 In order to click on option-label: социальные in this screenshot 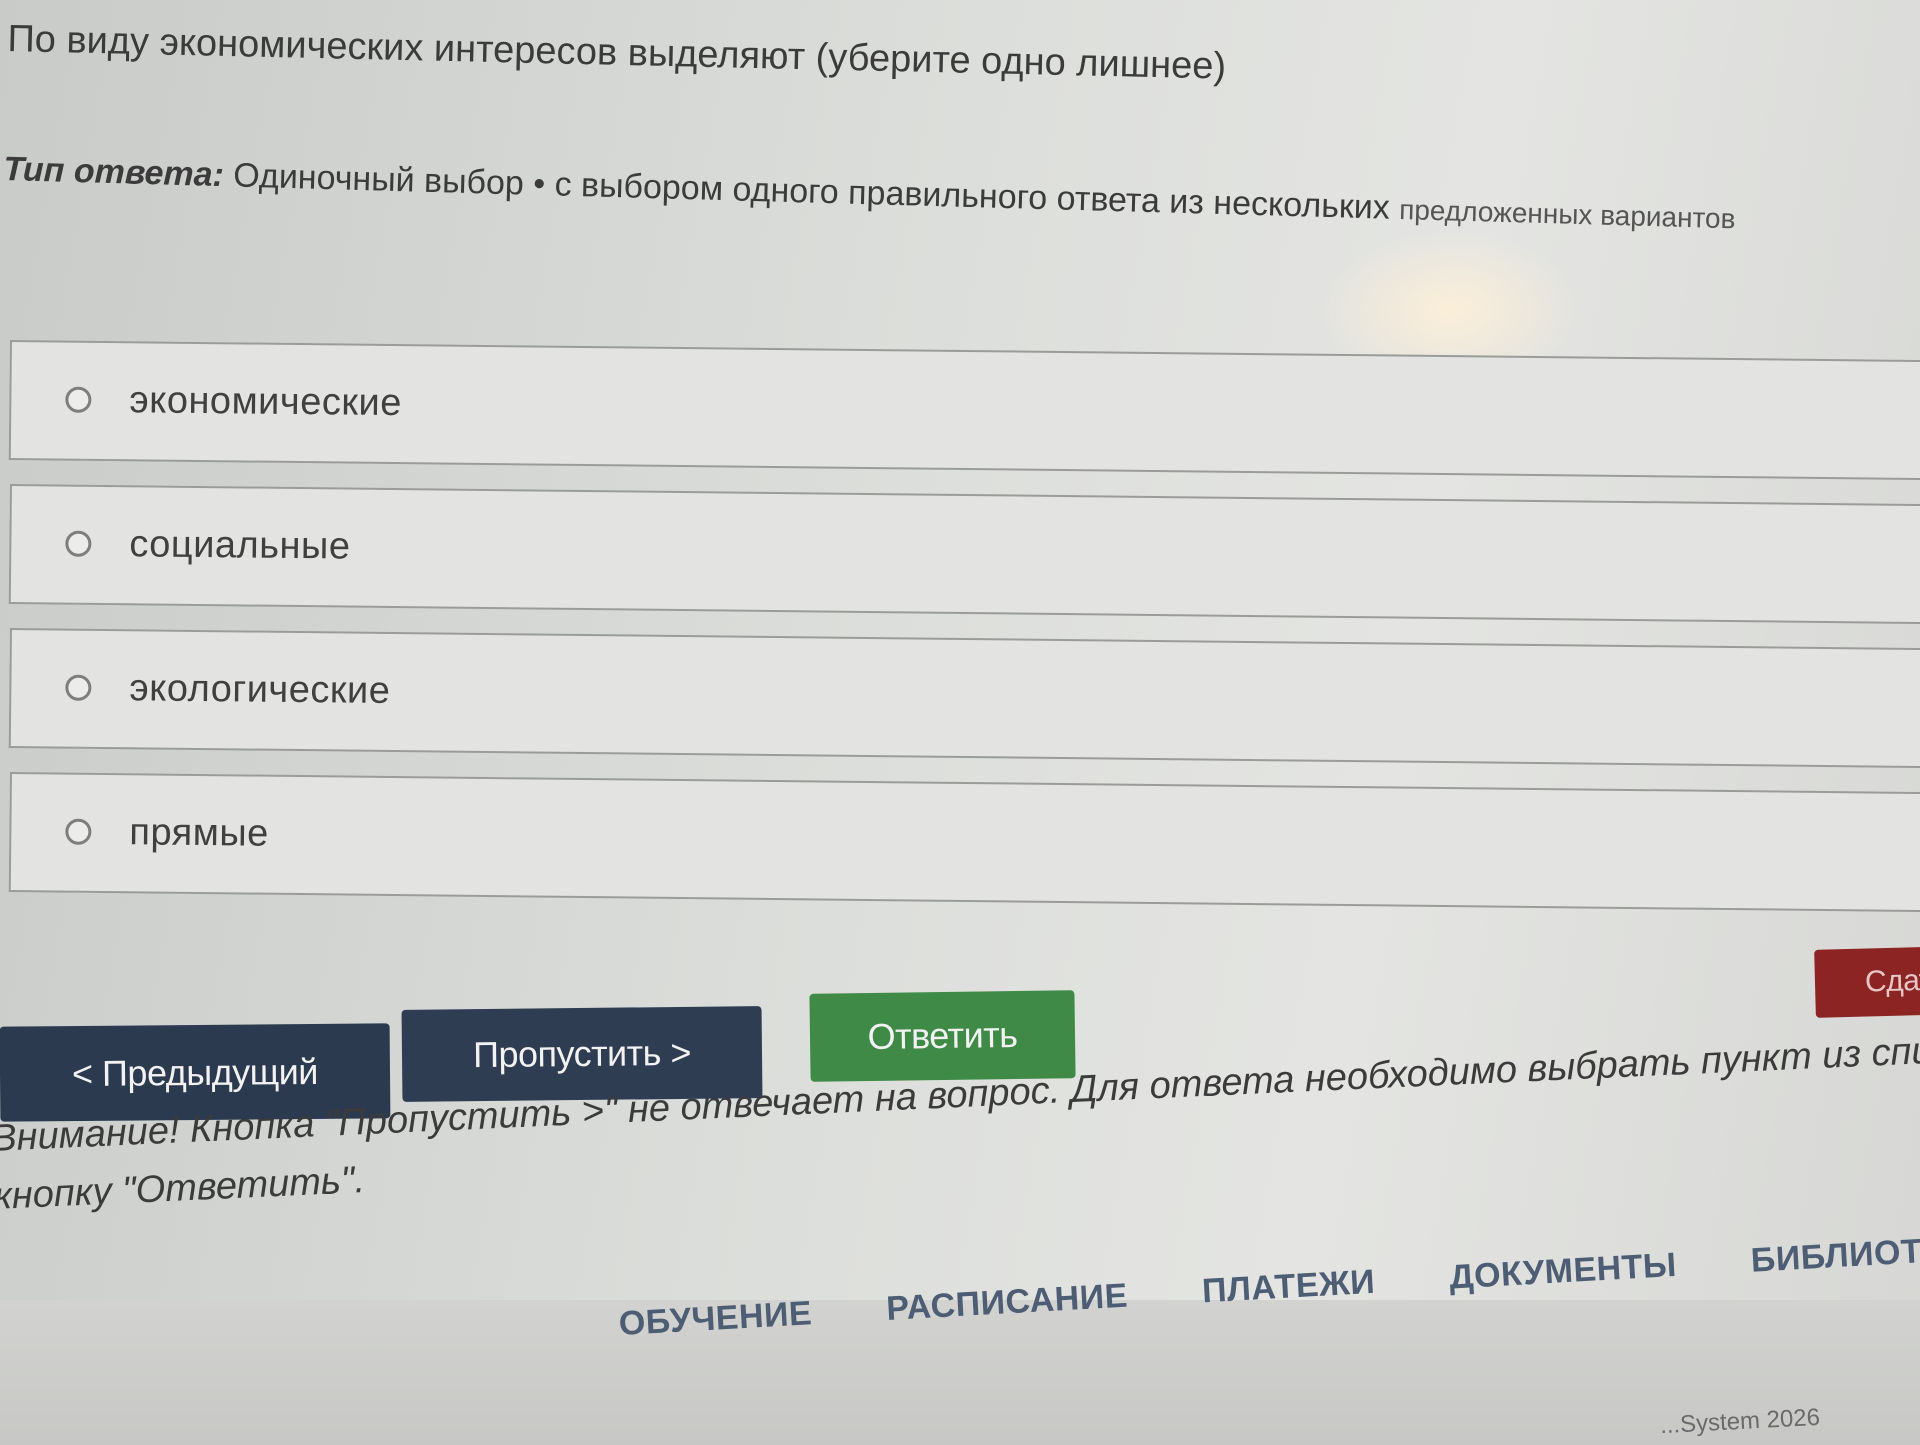, I will do `click(240, 545)`.